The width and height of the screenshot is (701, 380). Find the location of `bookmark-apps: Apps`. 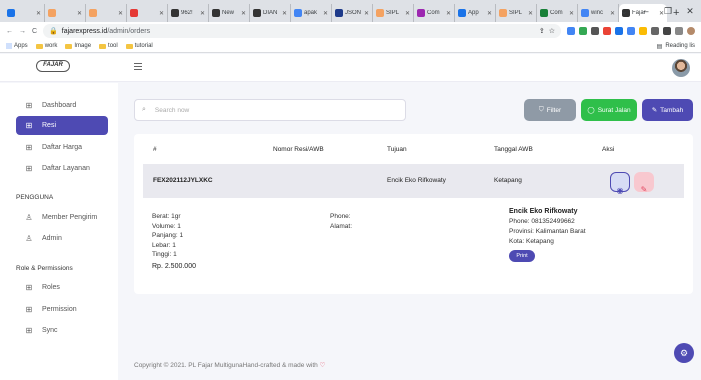

bookmark-apps: Apps is located at coordinates (17, 46).